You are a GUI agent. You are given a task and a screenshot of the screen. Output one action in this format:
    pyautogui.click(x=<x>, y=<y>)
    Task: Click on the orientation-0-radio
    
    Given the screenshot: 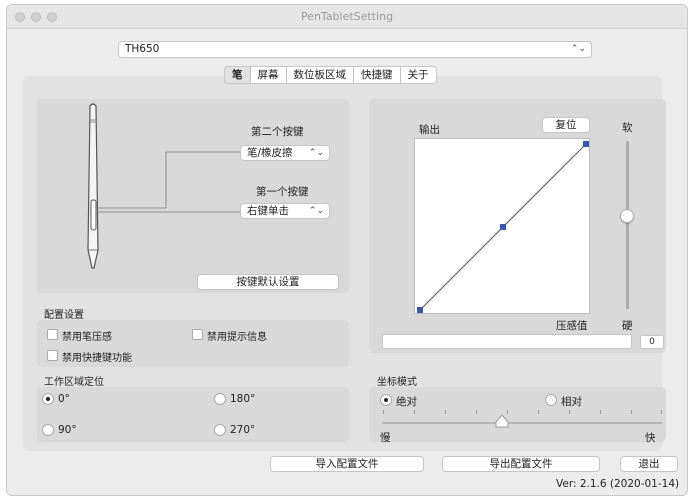 What is the action you would take?
    pyautogui.click(x=48, y=399)
    